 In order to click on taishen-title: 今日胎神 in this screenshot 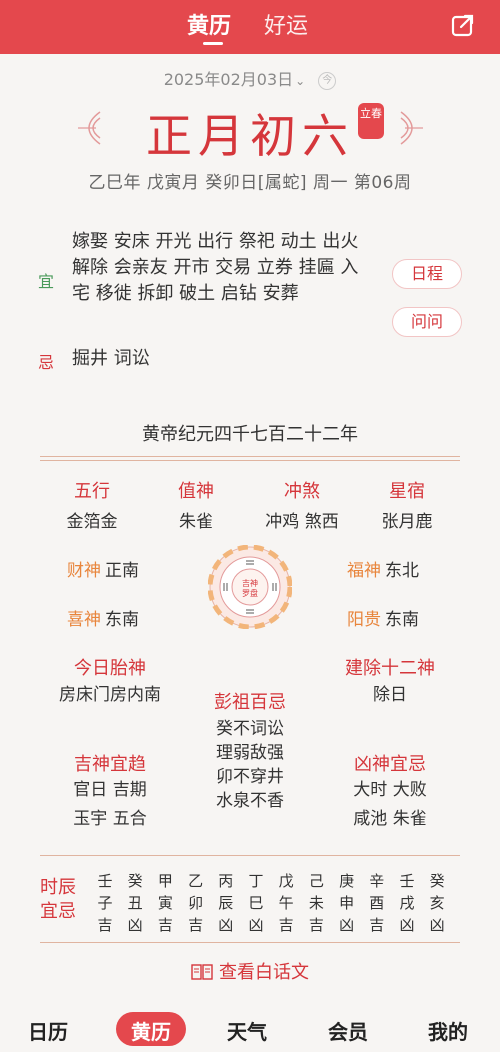, I will do `click(110, 668)`.